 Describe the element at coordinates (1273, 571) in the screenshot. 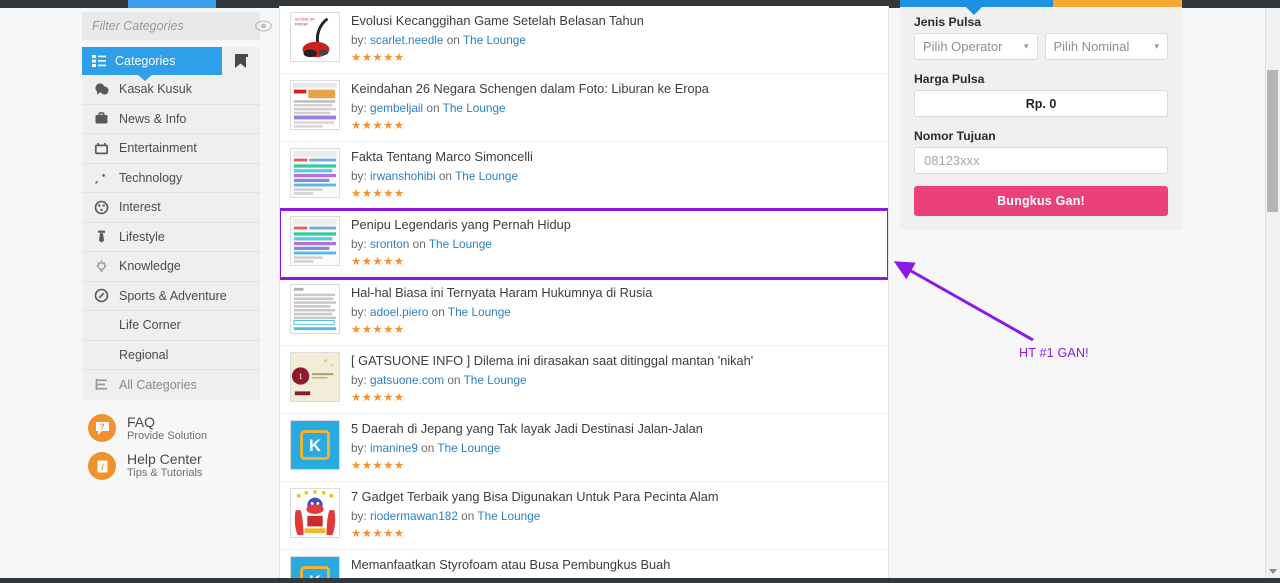

I see `scrollbar-down-arrow-icon` at that location.